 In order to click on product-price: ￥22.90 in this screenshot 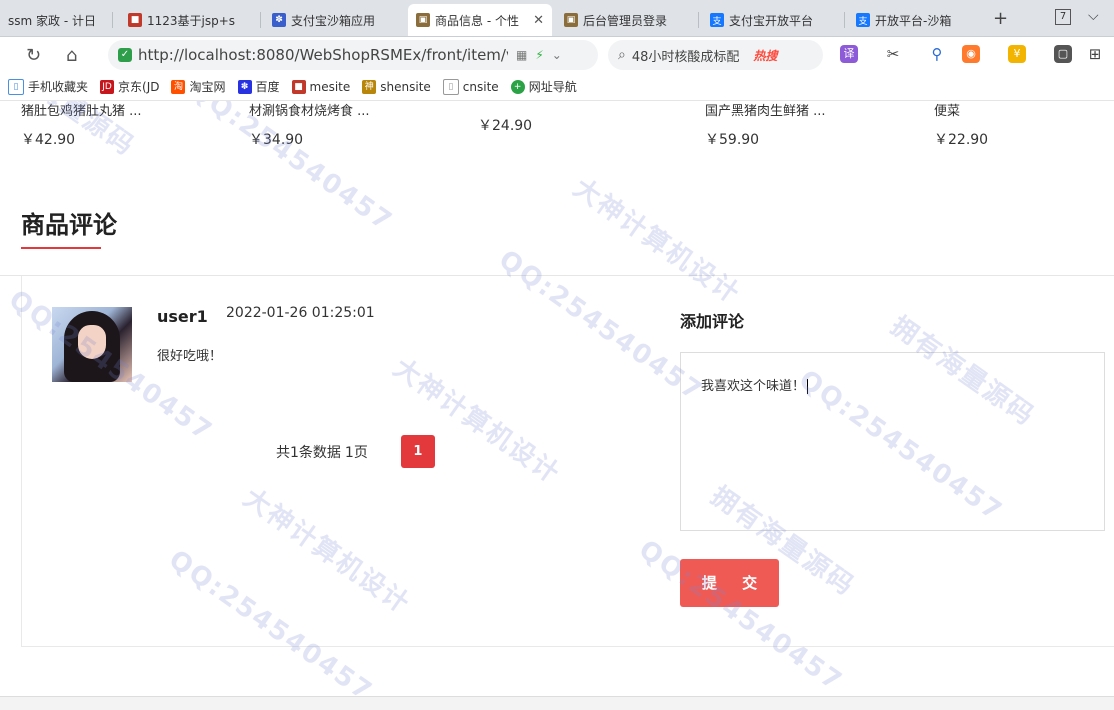, I will do `click(961, 140)`.